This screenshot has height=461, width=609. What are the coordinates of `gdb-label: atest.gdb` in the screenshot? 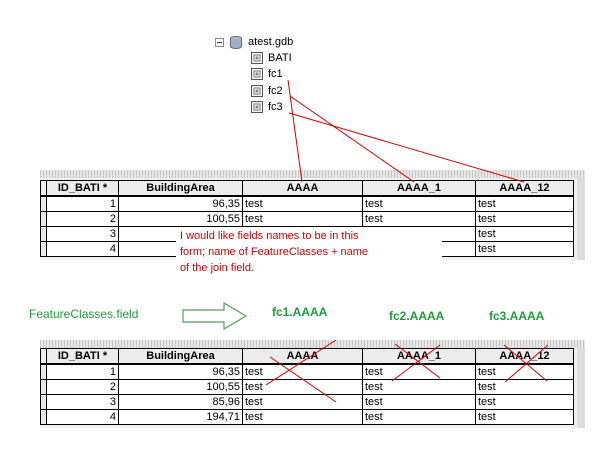 It's located at (271, 42).